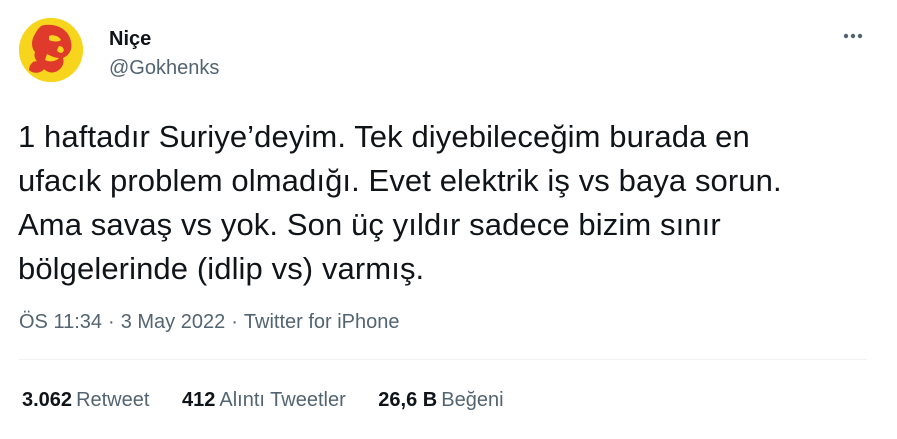 The image size is (897, 439). What do you see at coordinates (130, 39) in the screenshot?
I see `display-name: Niçe` at bounding box center [130, 39].